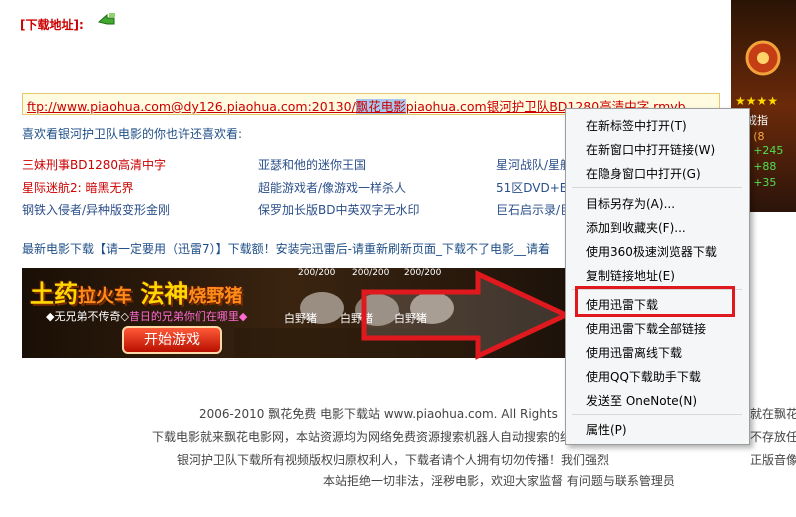 Image resolution: width=796 pixels, height=517 pixels. Describe the element at coordinates (773, 460) in the screenshot. I see `footer-line: 正版音像制` at that location.